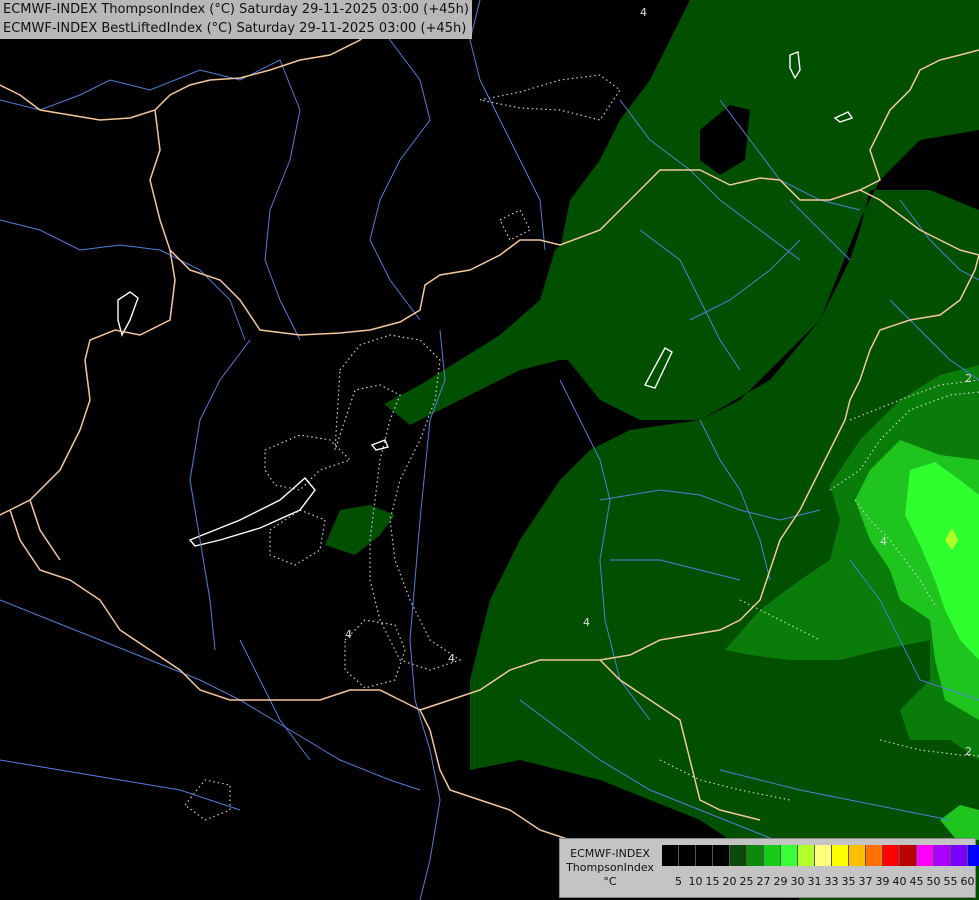 This screenshot has height=900, width=979. Describe the element at coordinates (678, 881) in the screenshot. I see `legend-tick-label: 5` at that location.